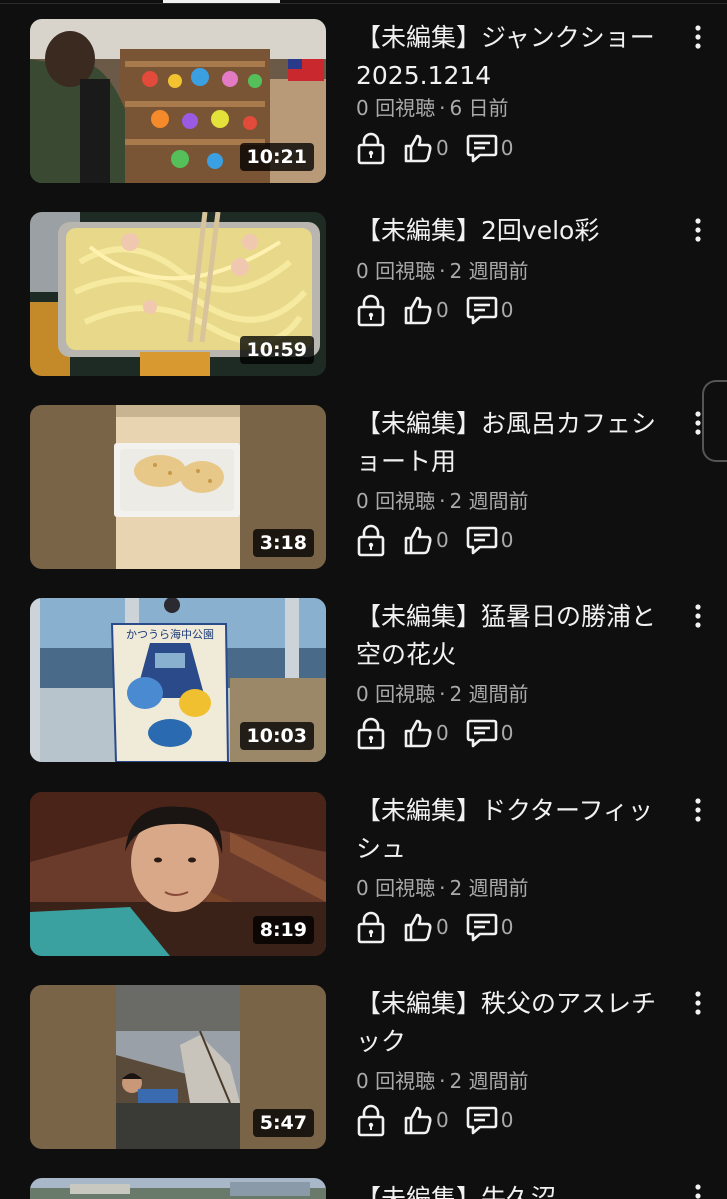  What do you see at coordinates (276, 736) in the screenshot?
I see `video-duration: 10:03` at bounding box center [276, 736].